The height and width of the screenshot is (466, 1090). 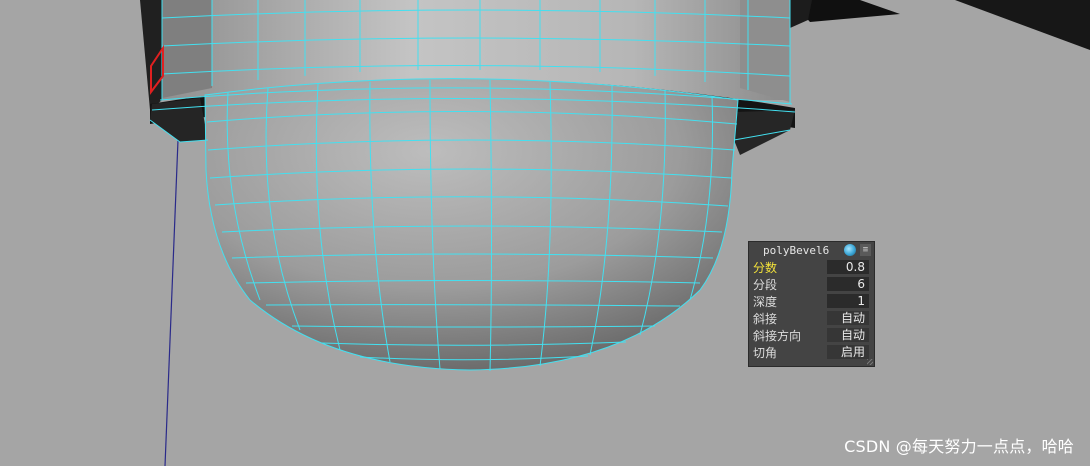 What do you see at coordinates (179, 120) in the screenshot?
I see `bevel-ring-left` at bounding box center [179, 120].